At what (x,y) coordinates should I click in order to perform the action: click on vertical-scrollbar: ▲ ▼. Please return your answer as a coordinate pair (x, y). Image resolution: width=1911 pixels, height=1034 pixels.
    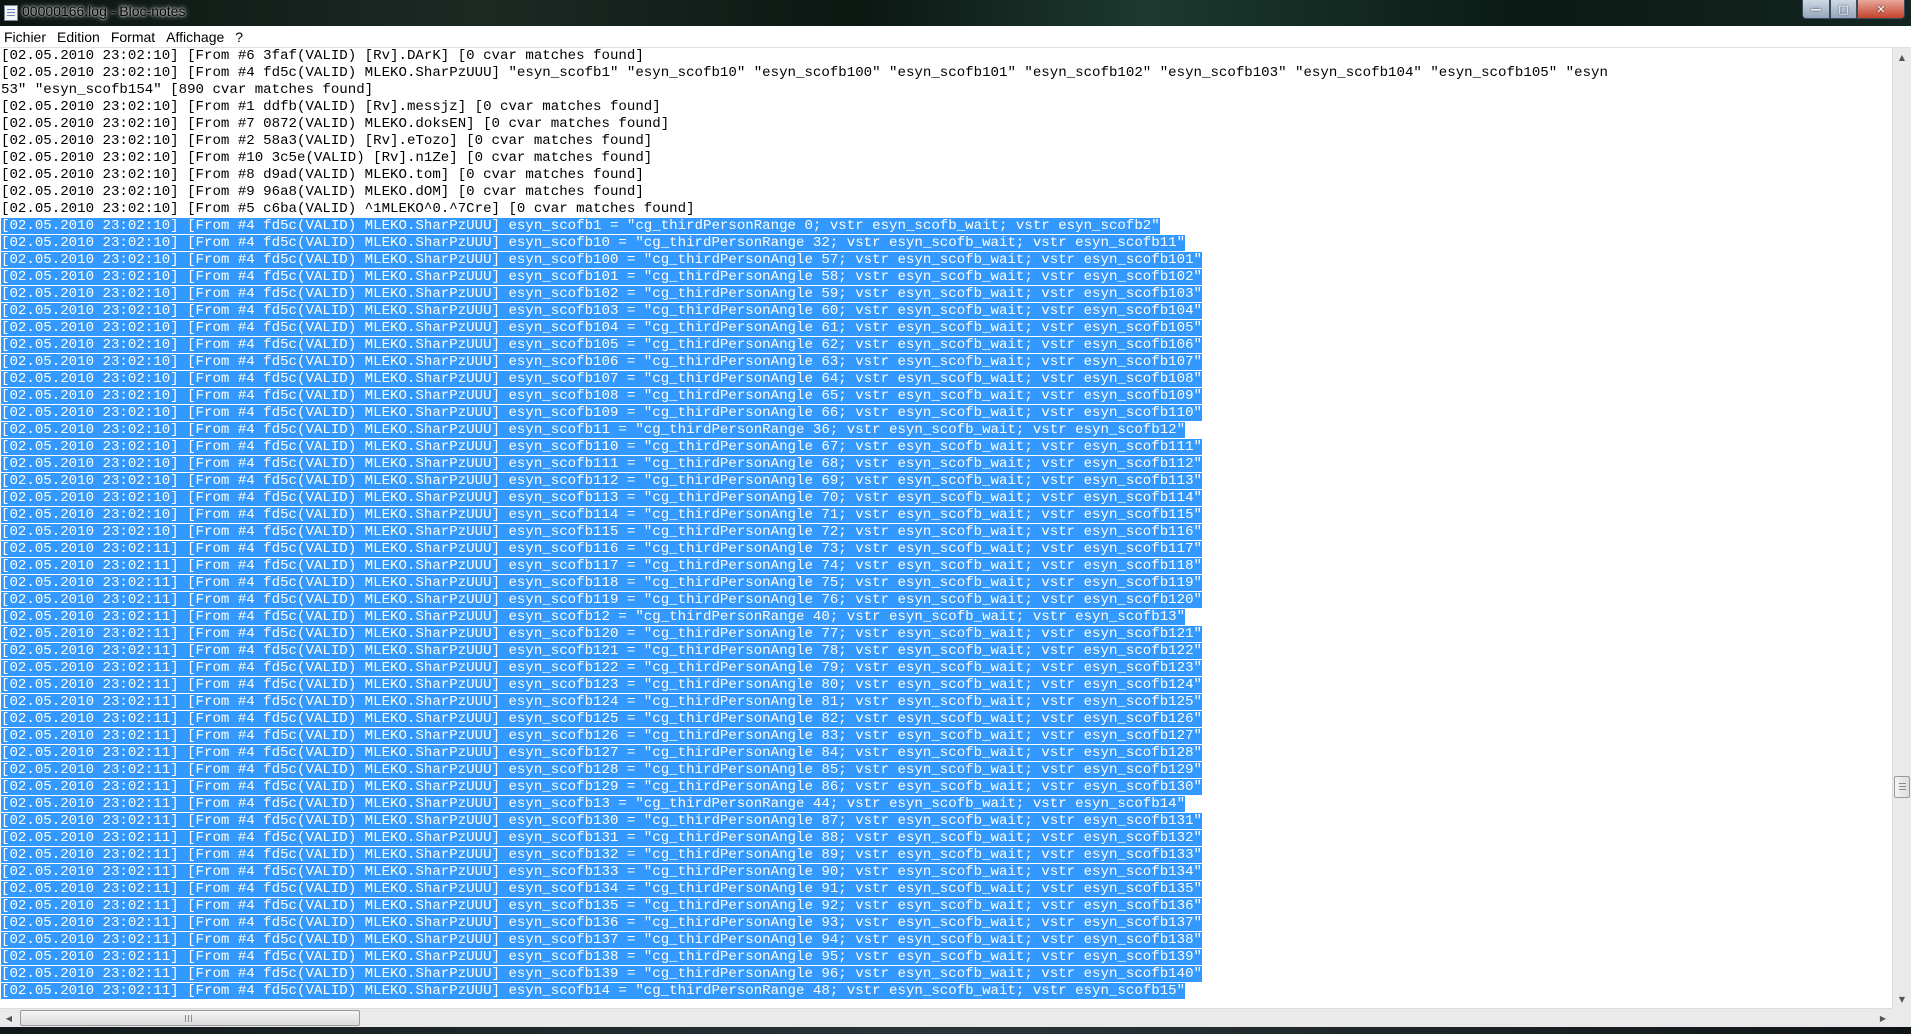
    Looking at the image, I should click on (1901, 528).